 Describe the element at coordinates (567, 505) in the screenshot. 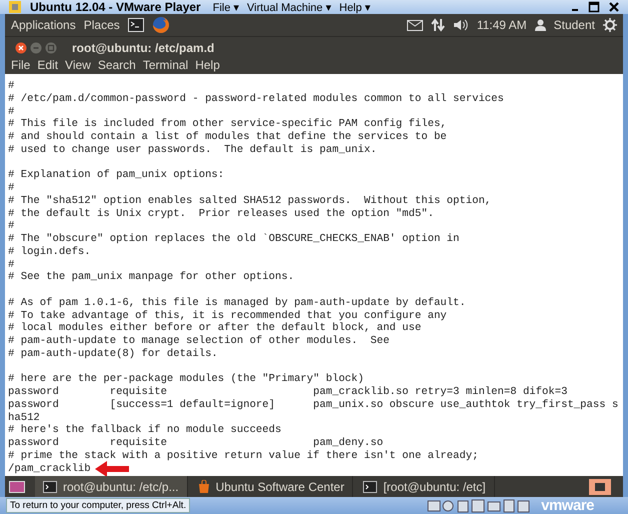

I see `vmware-logo: vmware` at that location.